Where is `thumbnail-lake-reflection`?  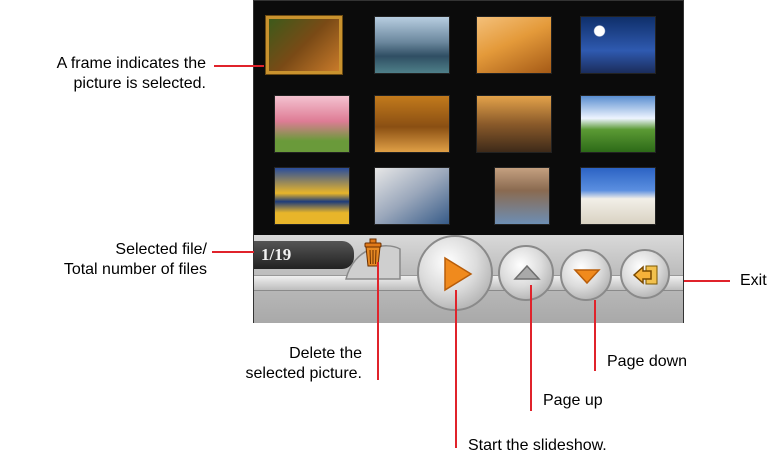 thumbnail-lake-reflection is located at coordinates (312, 196).